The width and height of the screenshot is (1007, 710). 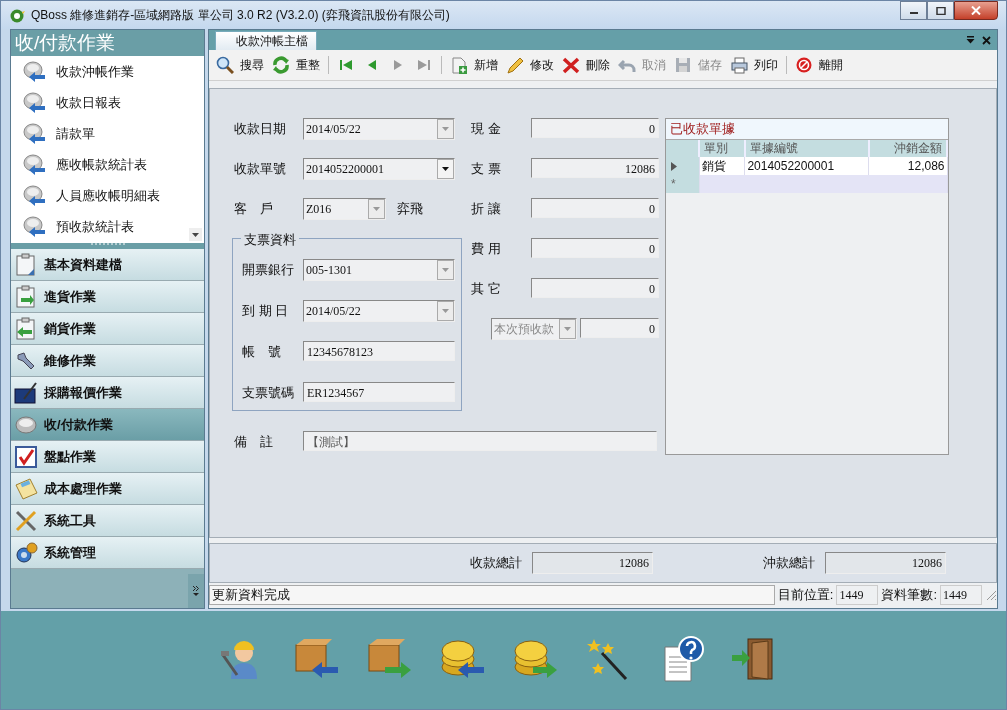 What do you see at coordinates (486, 289) in the screenshot?
I see `field-label: 其 它` at bounding box center [486, 289].